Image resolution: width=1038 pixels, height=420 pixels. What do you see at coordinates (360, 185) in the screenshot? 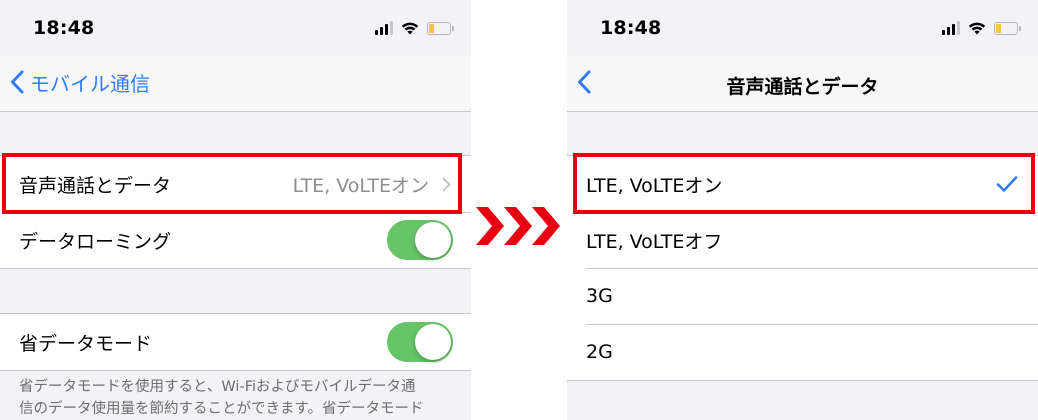
I see `voice-data-value: LTE, VoLTEオン` at bounding box center [360, 185].